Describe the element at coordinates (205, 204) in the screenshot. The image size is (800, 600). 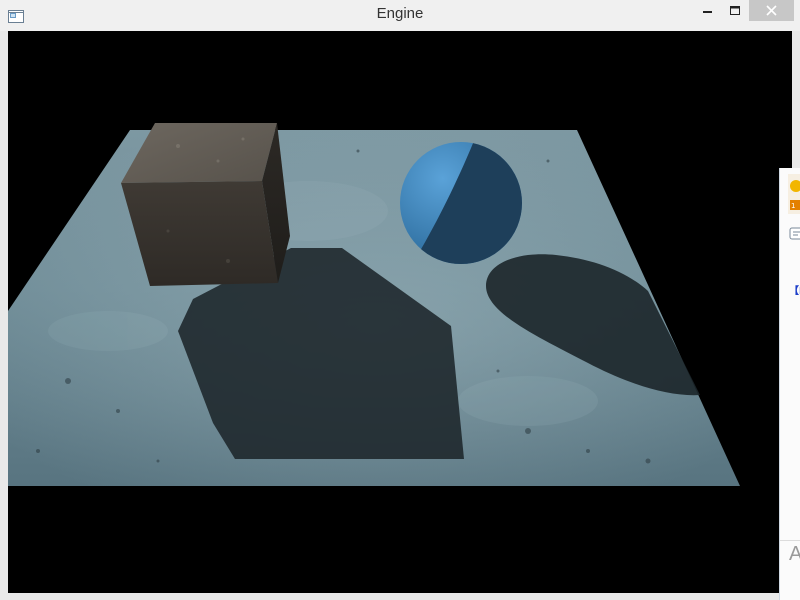
I see `stone-cube` at that location.